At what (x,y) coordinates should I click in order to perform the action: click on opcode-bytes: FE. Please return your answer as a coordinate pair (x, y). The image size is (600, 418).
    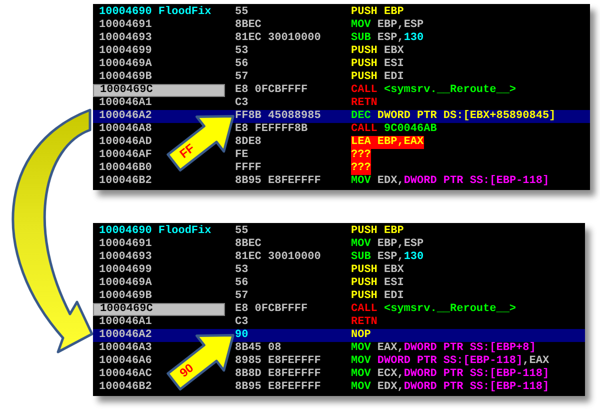
    Looking at the image, I should click on (242, 155).